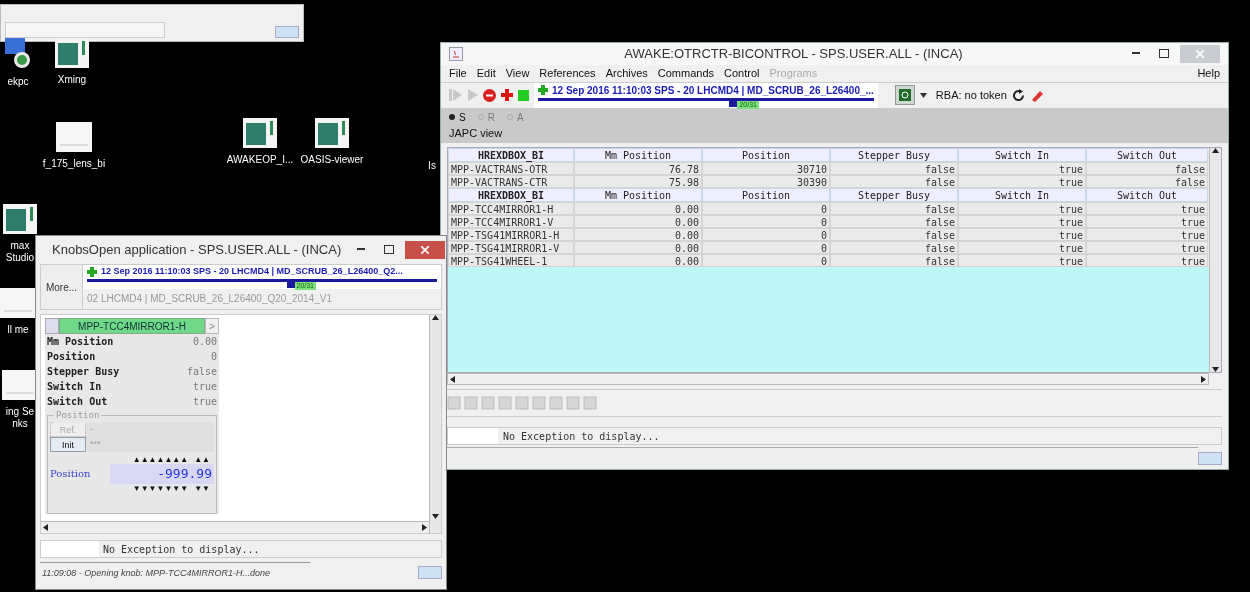  What do you see at coordinates (160, 488) in the screenshot?
I see `decrement-arrows: ▼▼▼▼▼▼▼` at bounding box center [160, 488].